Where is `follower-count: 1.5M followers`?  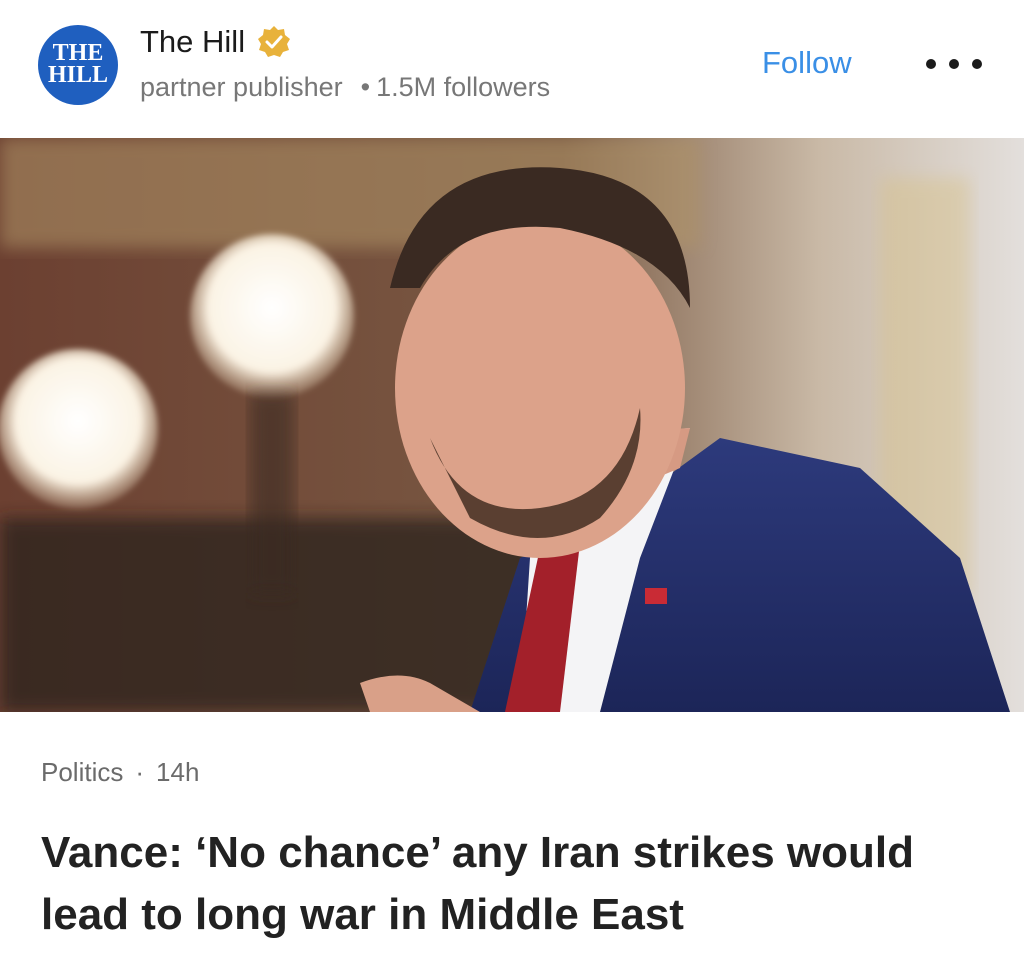
follower-count: 1.5M followers is located at coordinates (463, 87).